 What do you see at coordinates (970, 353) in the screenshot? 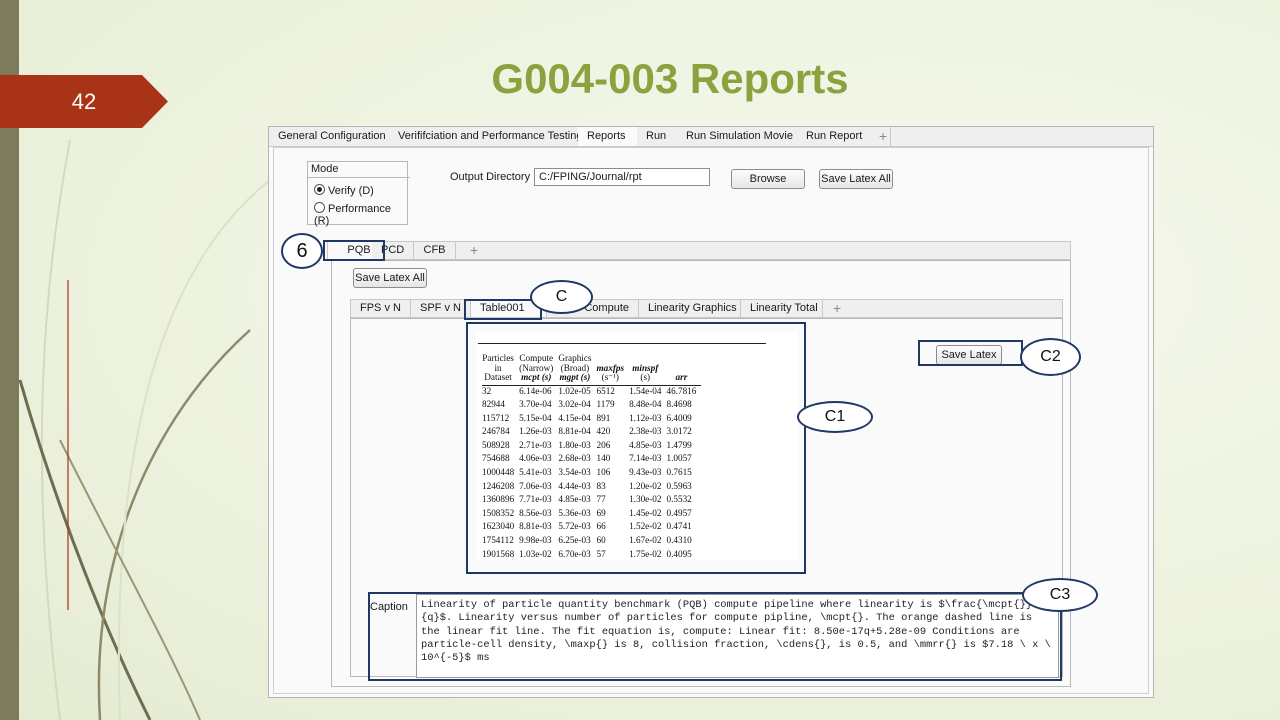
I see `highlight-save-latex` at bounding box center [970, 353].